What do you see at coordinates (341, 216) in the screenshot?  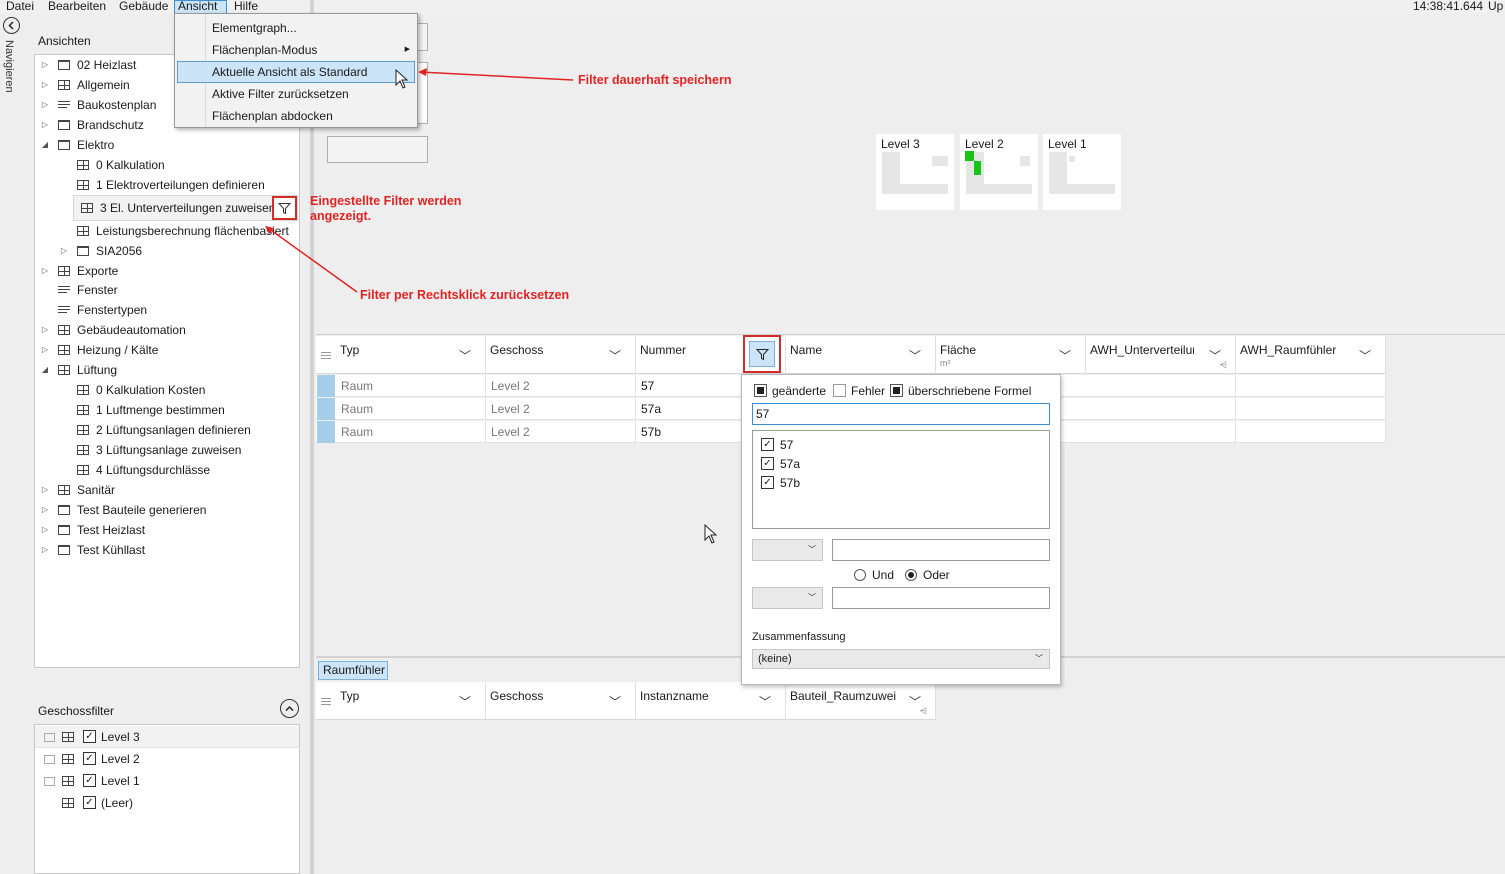 I see `annotation-filter-angezeigt-2: angezeigt.` at bounding box center [341, 216].